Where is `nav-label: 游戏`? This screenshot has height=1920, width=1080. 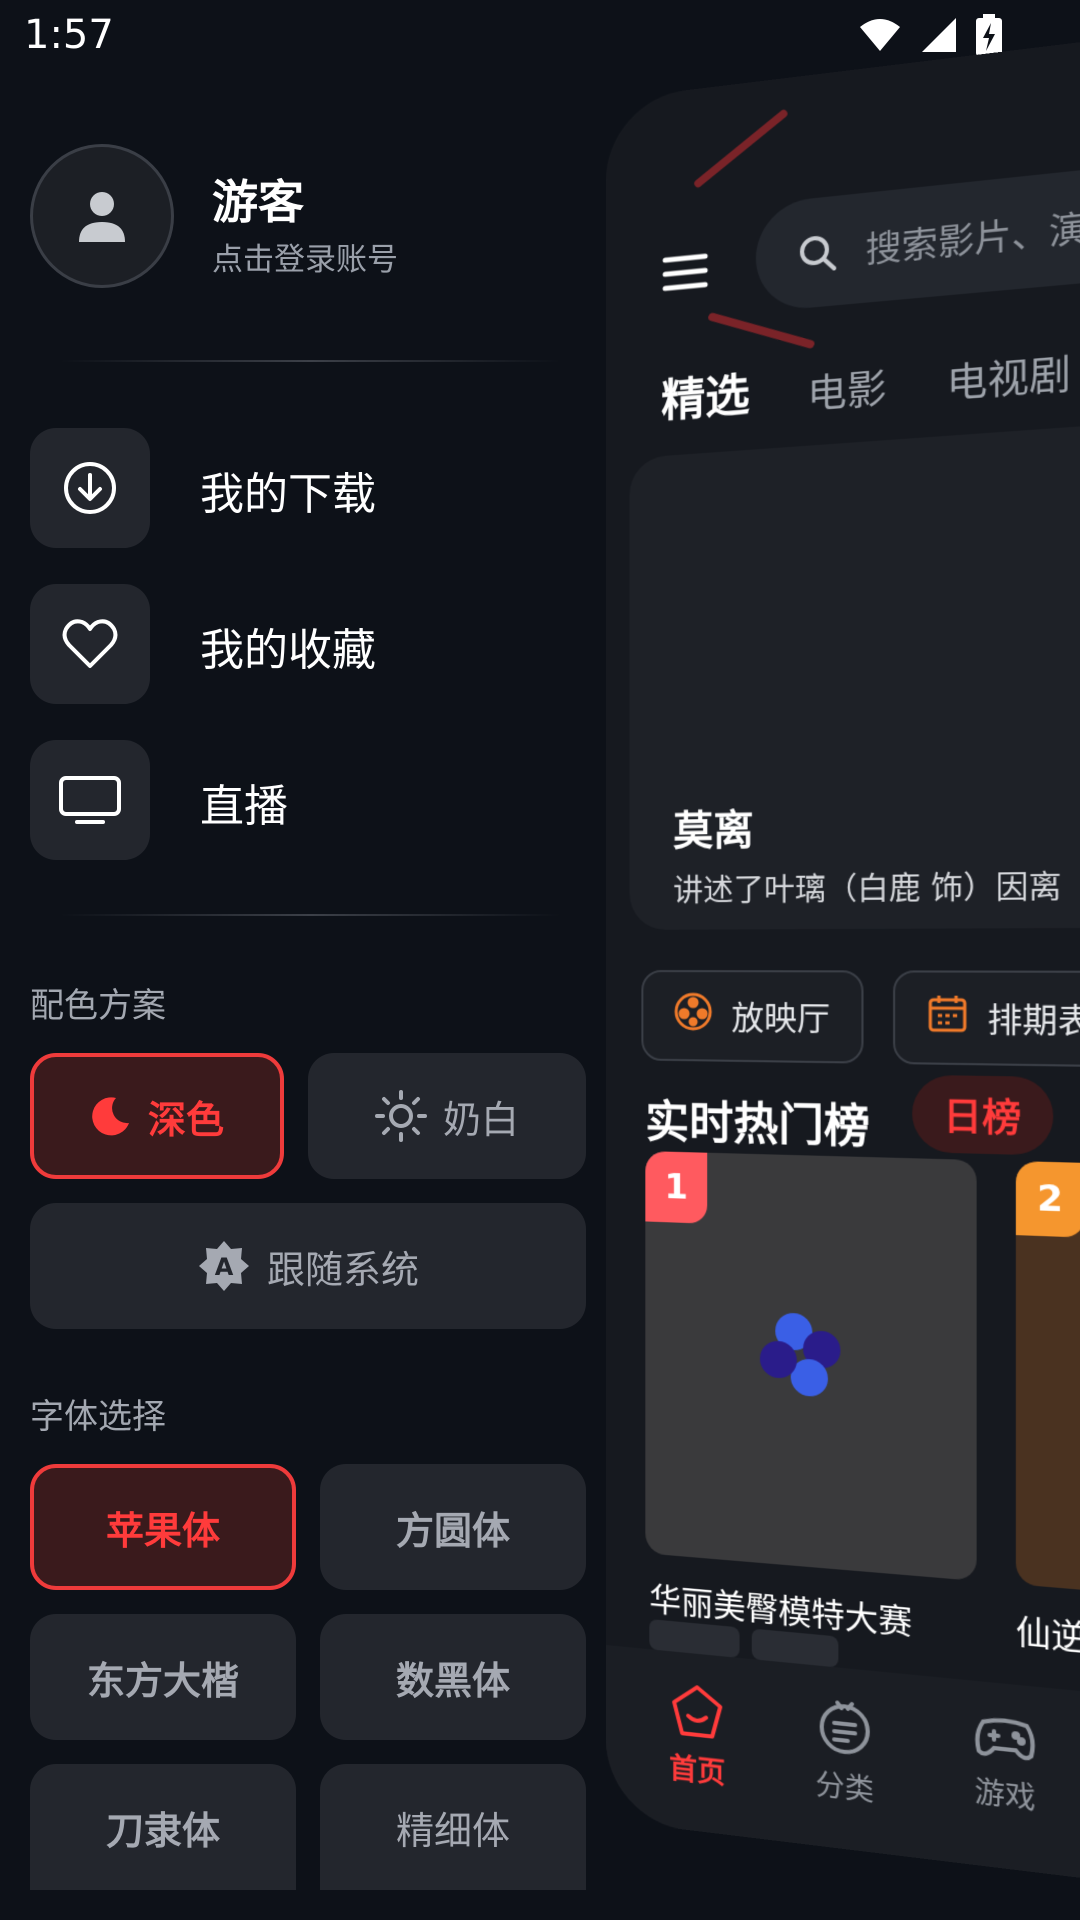
nav-label: 游戏 is located at coordinates (1005, 1795).